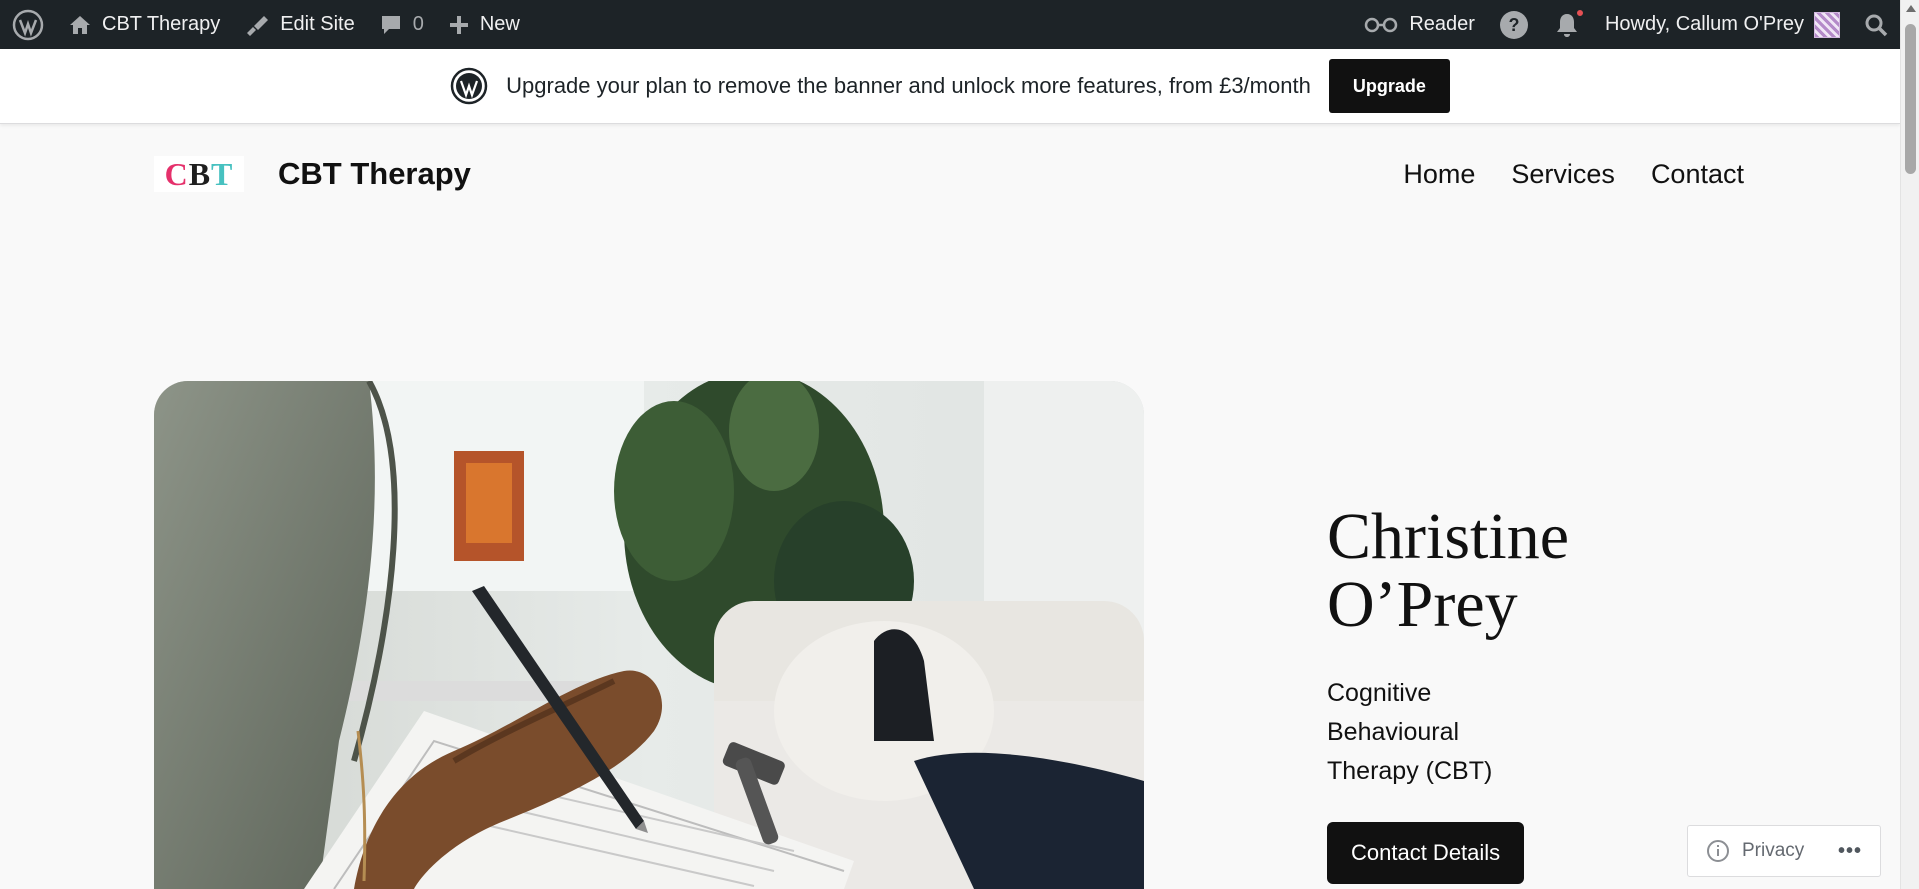  Describe the element at coordinates (1704, 24) in the screenshot. I see `howdy-label: Howdy, Callum O'Prey` at that location.